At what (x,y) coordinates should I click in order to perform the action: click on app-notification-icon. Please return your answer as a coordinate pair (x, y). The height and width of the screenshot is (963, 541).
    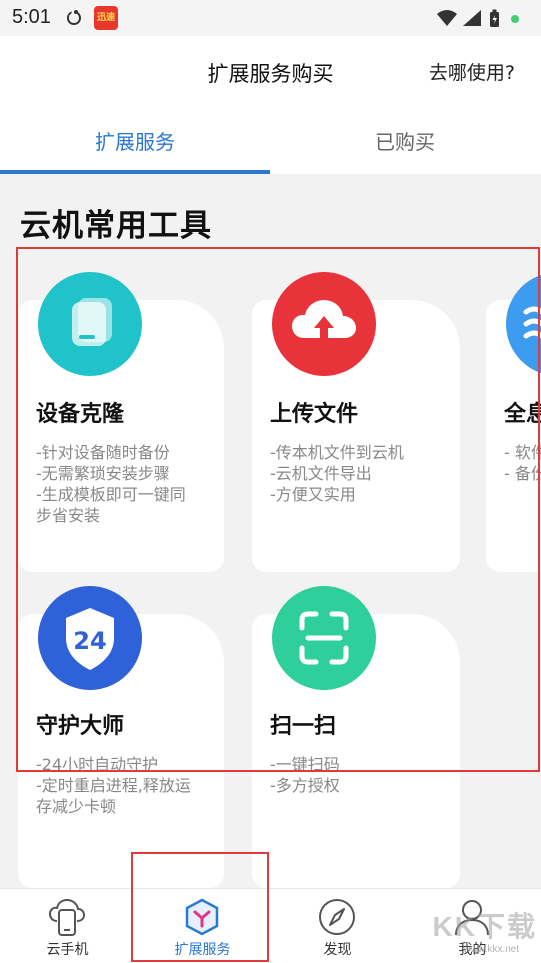
    Looking at the image, I should click on (74, 17).